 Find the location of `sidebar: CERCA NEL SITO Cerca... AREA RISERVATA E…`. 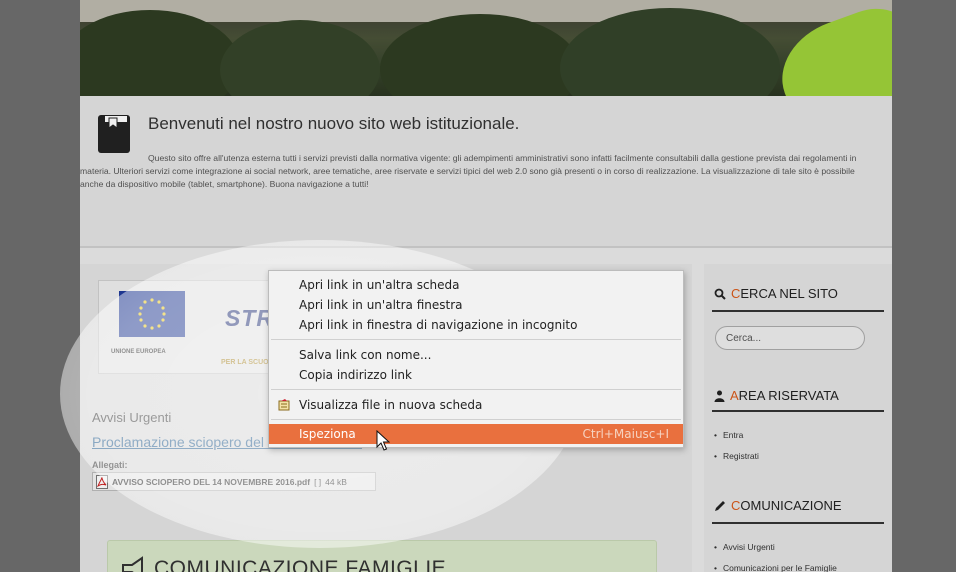

sidebar: CERCA NEL SITO Cerca... AREA RISERVATA E… is located at coordinates (798, 418).